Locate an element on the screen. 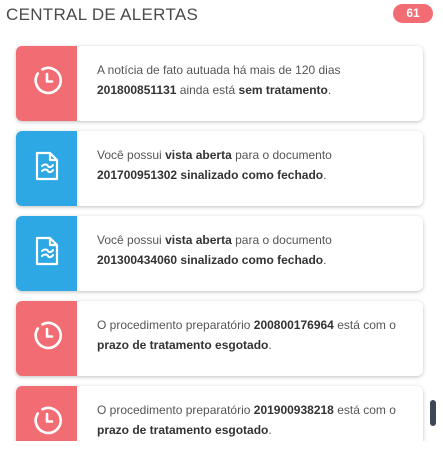  alert-text-segment: ainda está is located at coordinates (207, 90).